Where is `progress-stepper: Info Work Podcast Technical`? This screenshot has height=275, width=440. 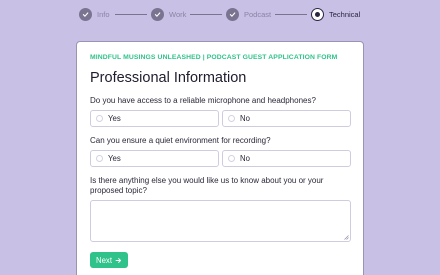 progress-stepper: Info Work Podcast Technical is located at coordinates (220, 15).